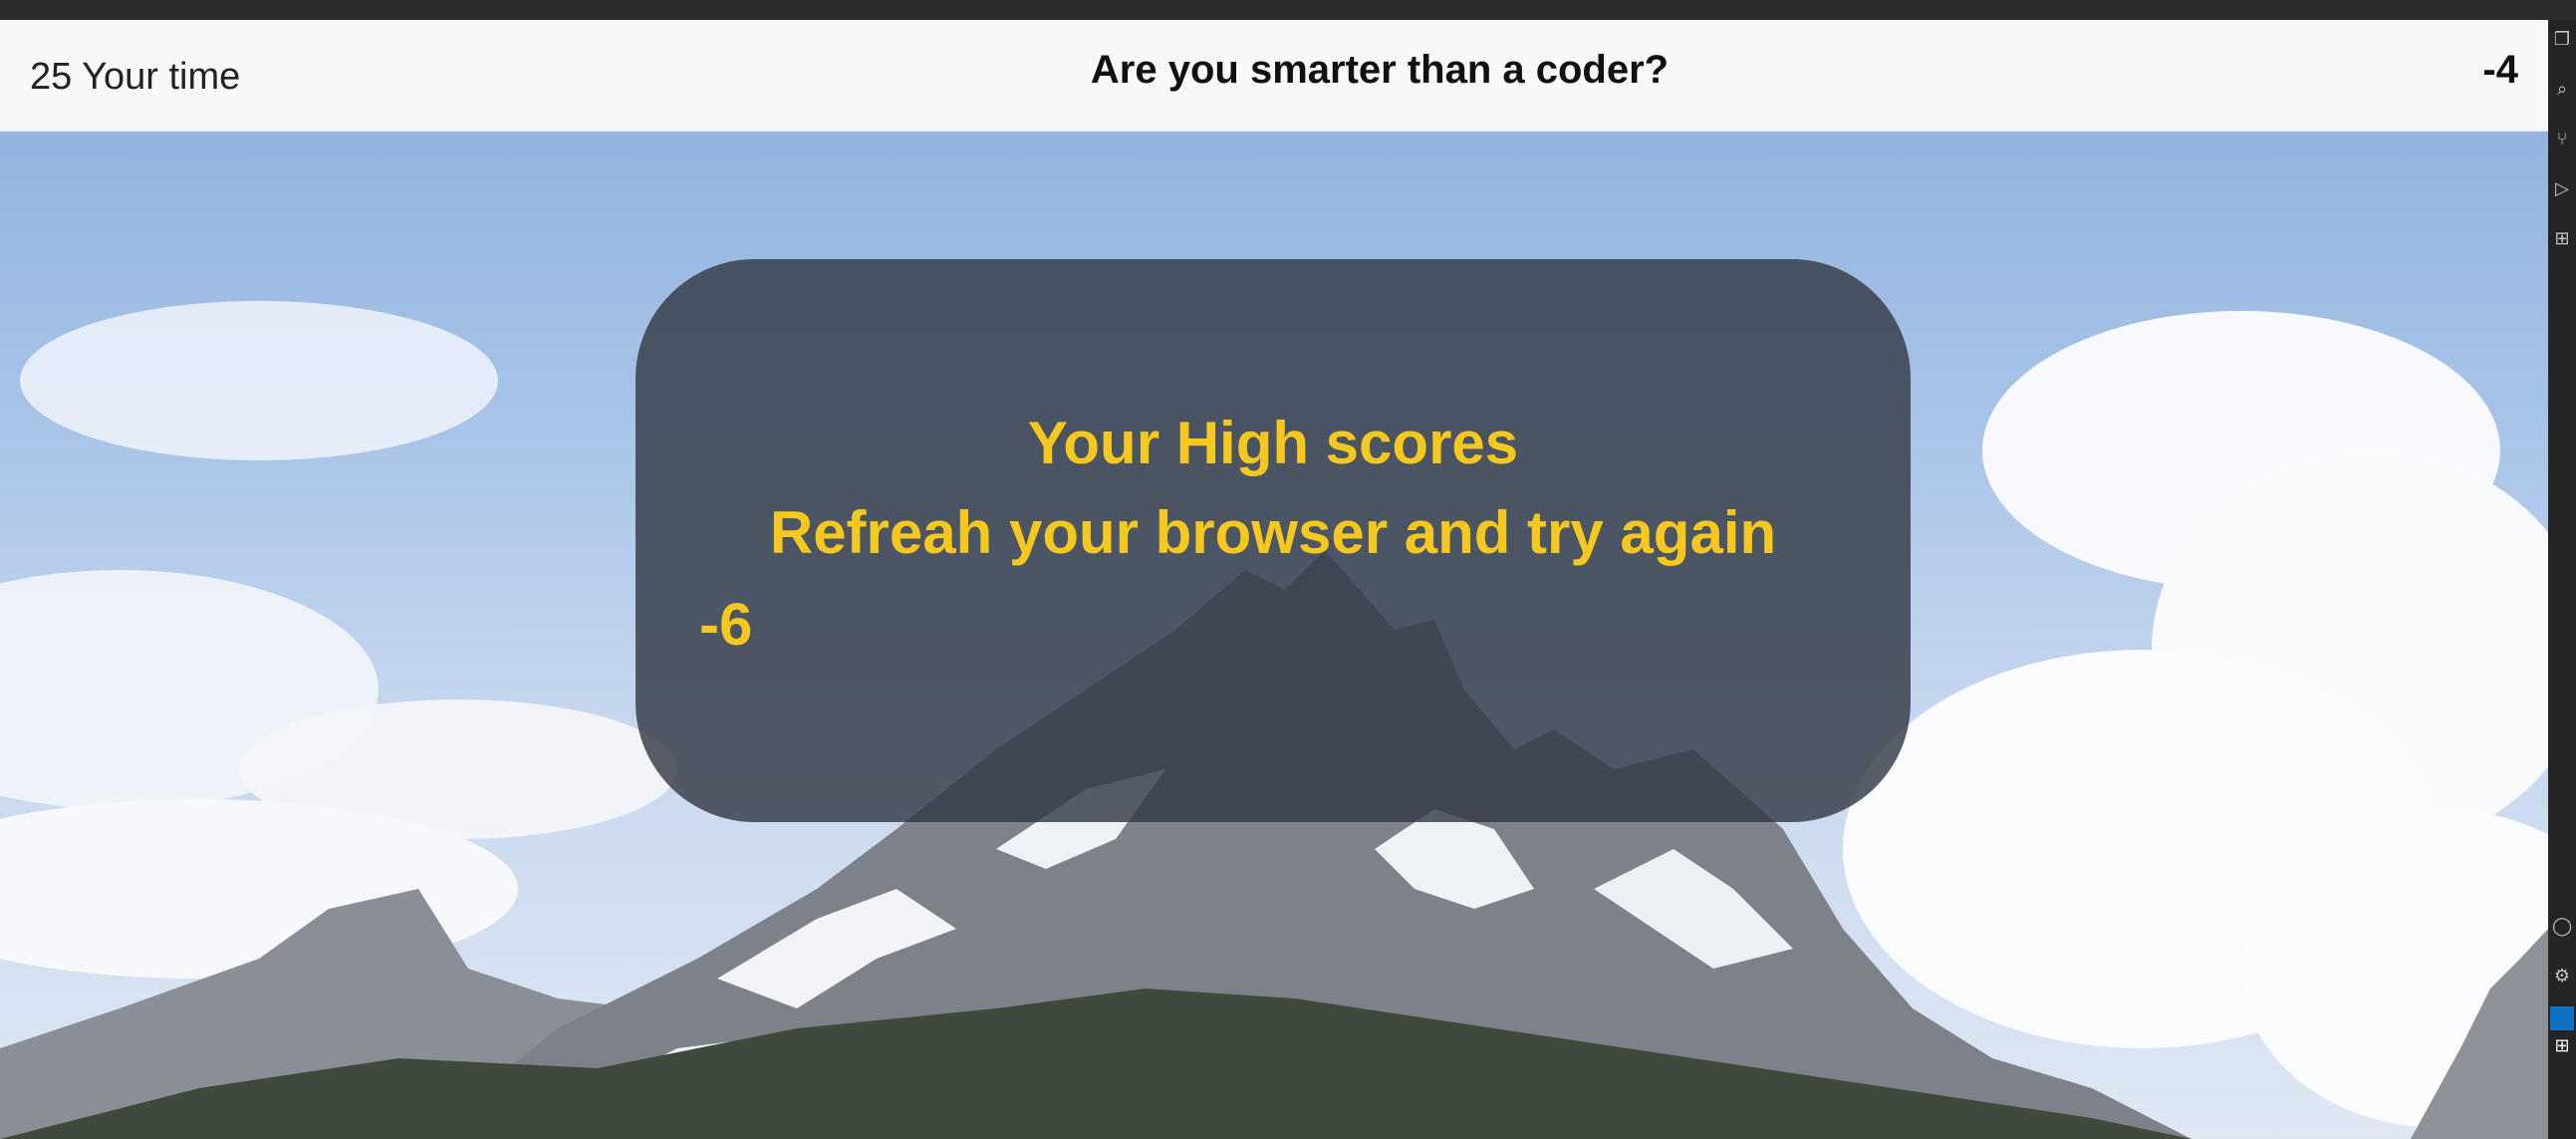  Describe the element at coordinates (2562, 189) in the screenshot. I see `run-debug-icon: ▷` at that location.